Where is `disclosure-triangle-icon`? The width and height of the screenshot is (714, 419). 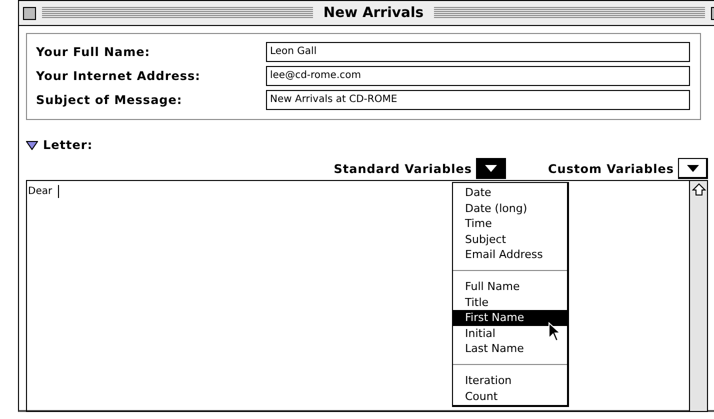
disclosure-triangle-icon is located at coordinates (32, 145).